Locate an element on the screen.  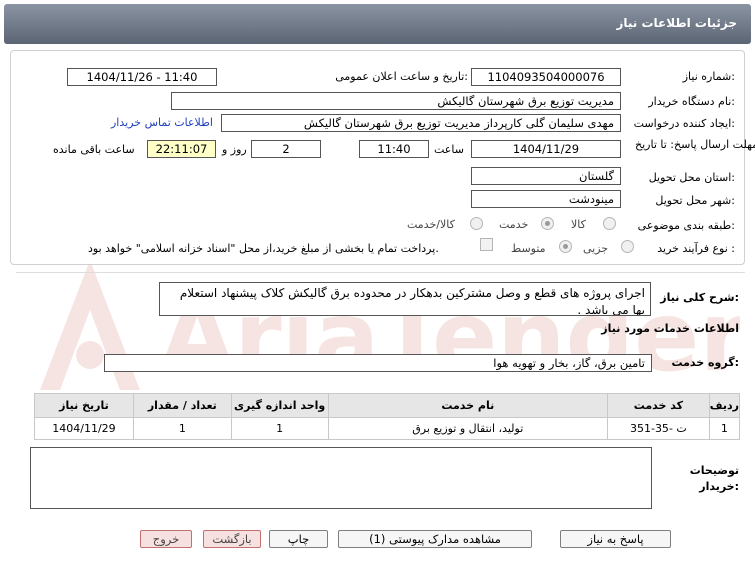
remaining-time-label: ساعت باقی مانده is located at coordinates (94, 149).